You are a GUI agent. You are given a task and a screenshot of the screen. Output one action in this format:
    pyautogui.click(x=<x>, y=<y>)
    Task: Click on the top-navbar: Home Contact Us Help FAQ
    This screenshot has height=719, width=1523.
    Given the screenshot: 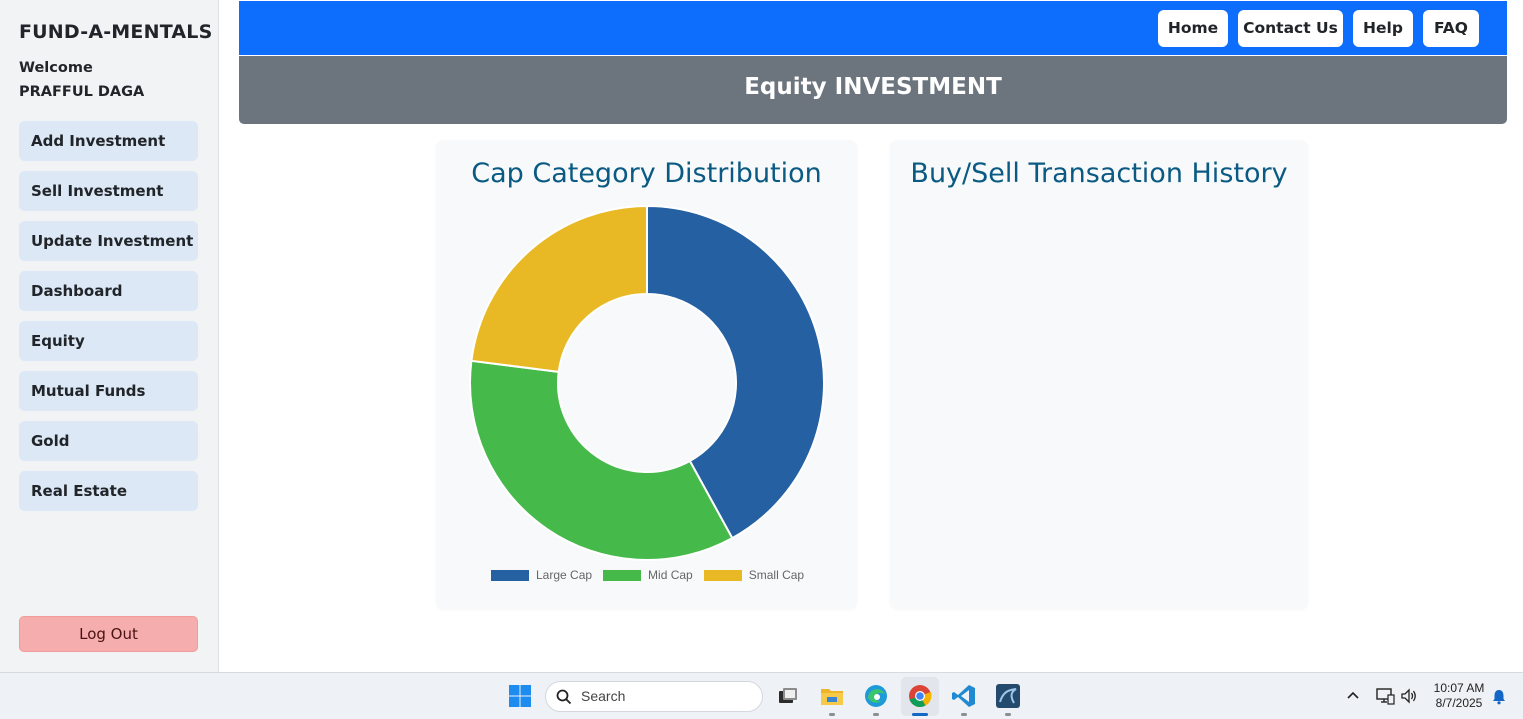 What is the action you would take?
    pyautogui.click(x=873, y=28)
    